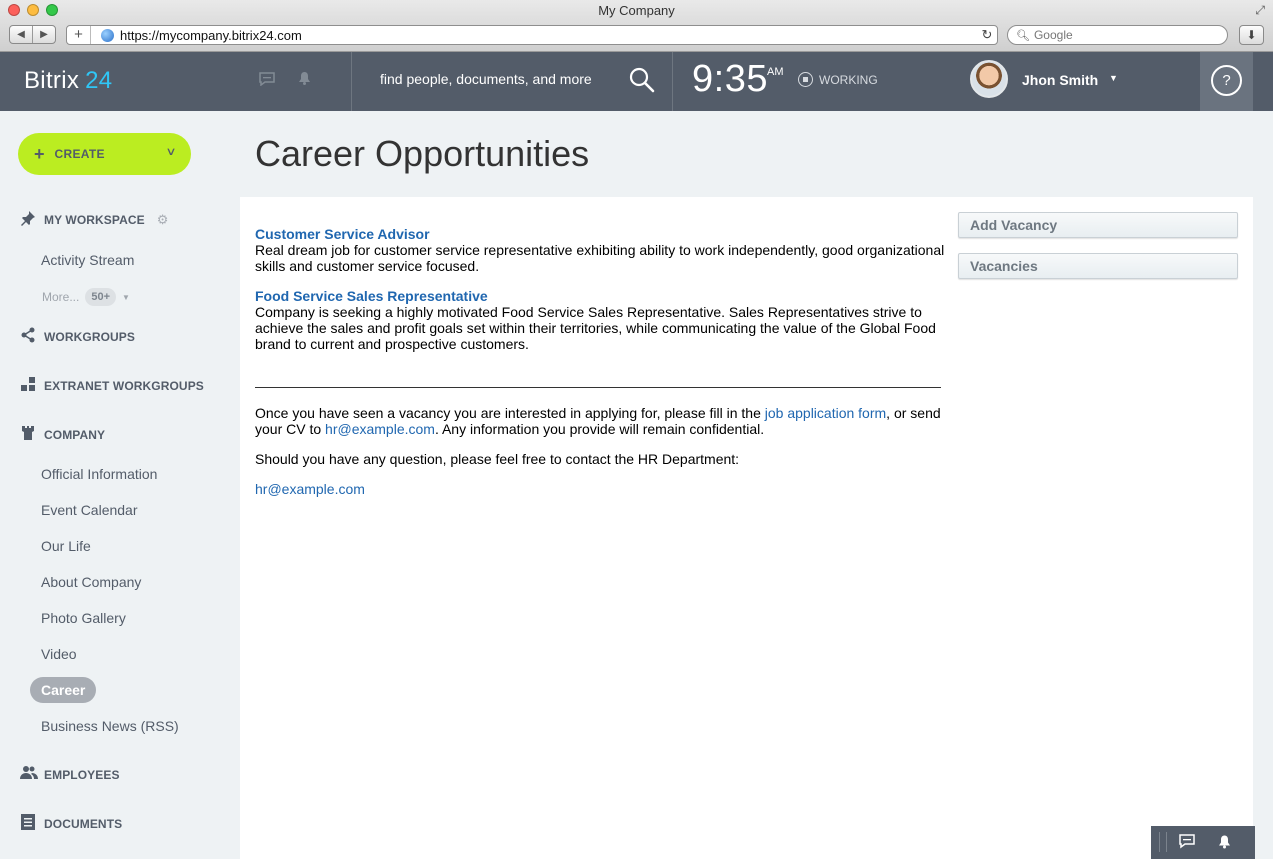  Describe the element at coordinates (99, 80) in the screenshot. I see `logo-number: 24` at that location.